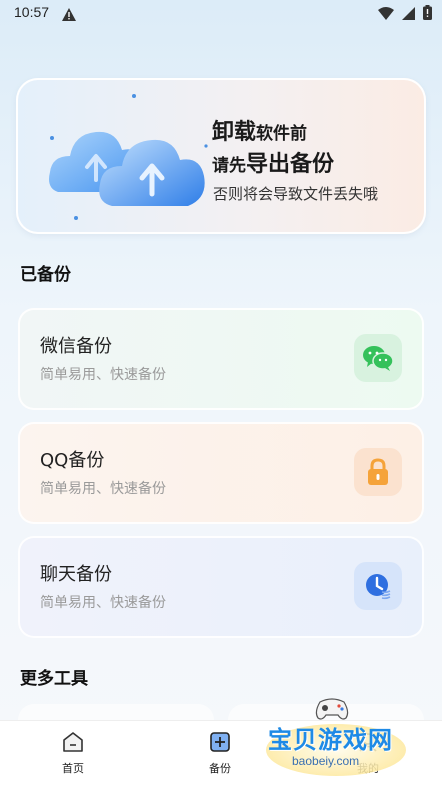  Describe the element at coordinates (408, 14) in the screenshot. I see `signal-icon` at that location.